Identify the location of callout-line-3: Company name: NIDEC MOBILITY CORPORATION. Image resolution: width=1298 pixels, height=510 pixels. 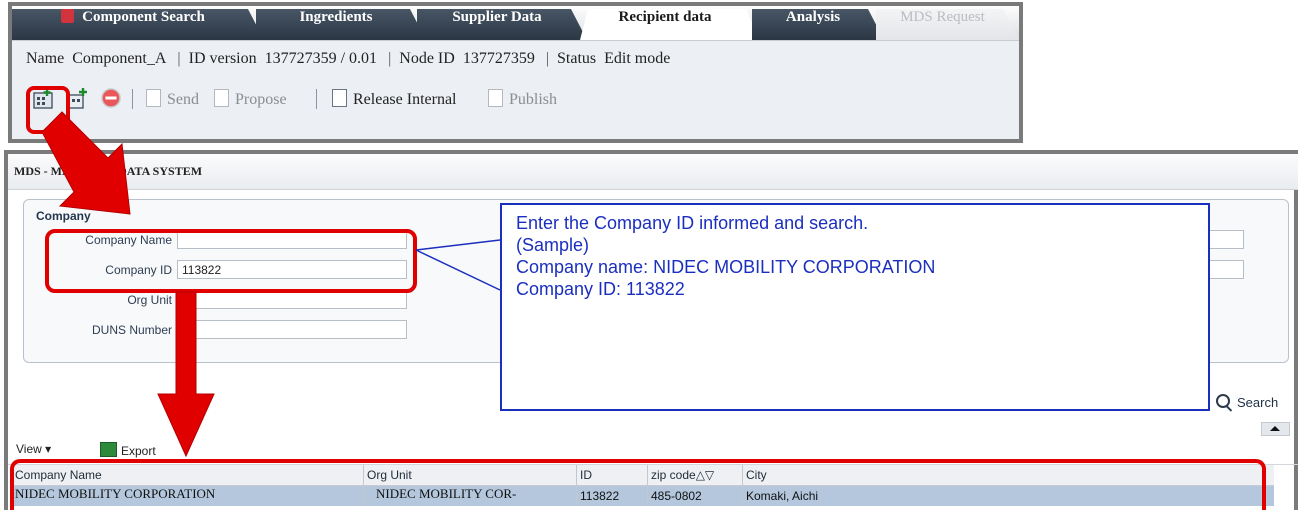
(726, 267).